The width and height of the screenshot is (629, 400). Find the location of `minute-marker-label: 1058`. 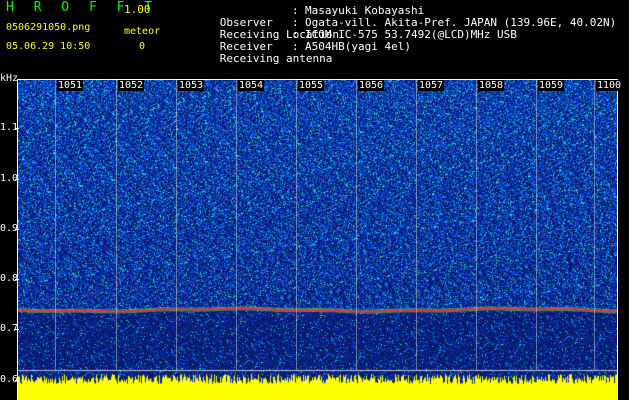

minute-marker-label: 1058 is located at coordinates (491, 85).